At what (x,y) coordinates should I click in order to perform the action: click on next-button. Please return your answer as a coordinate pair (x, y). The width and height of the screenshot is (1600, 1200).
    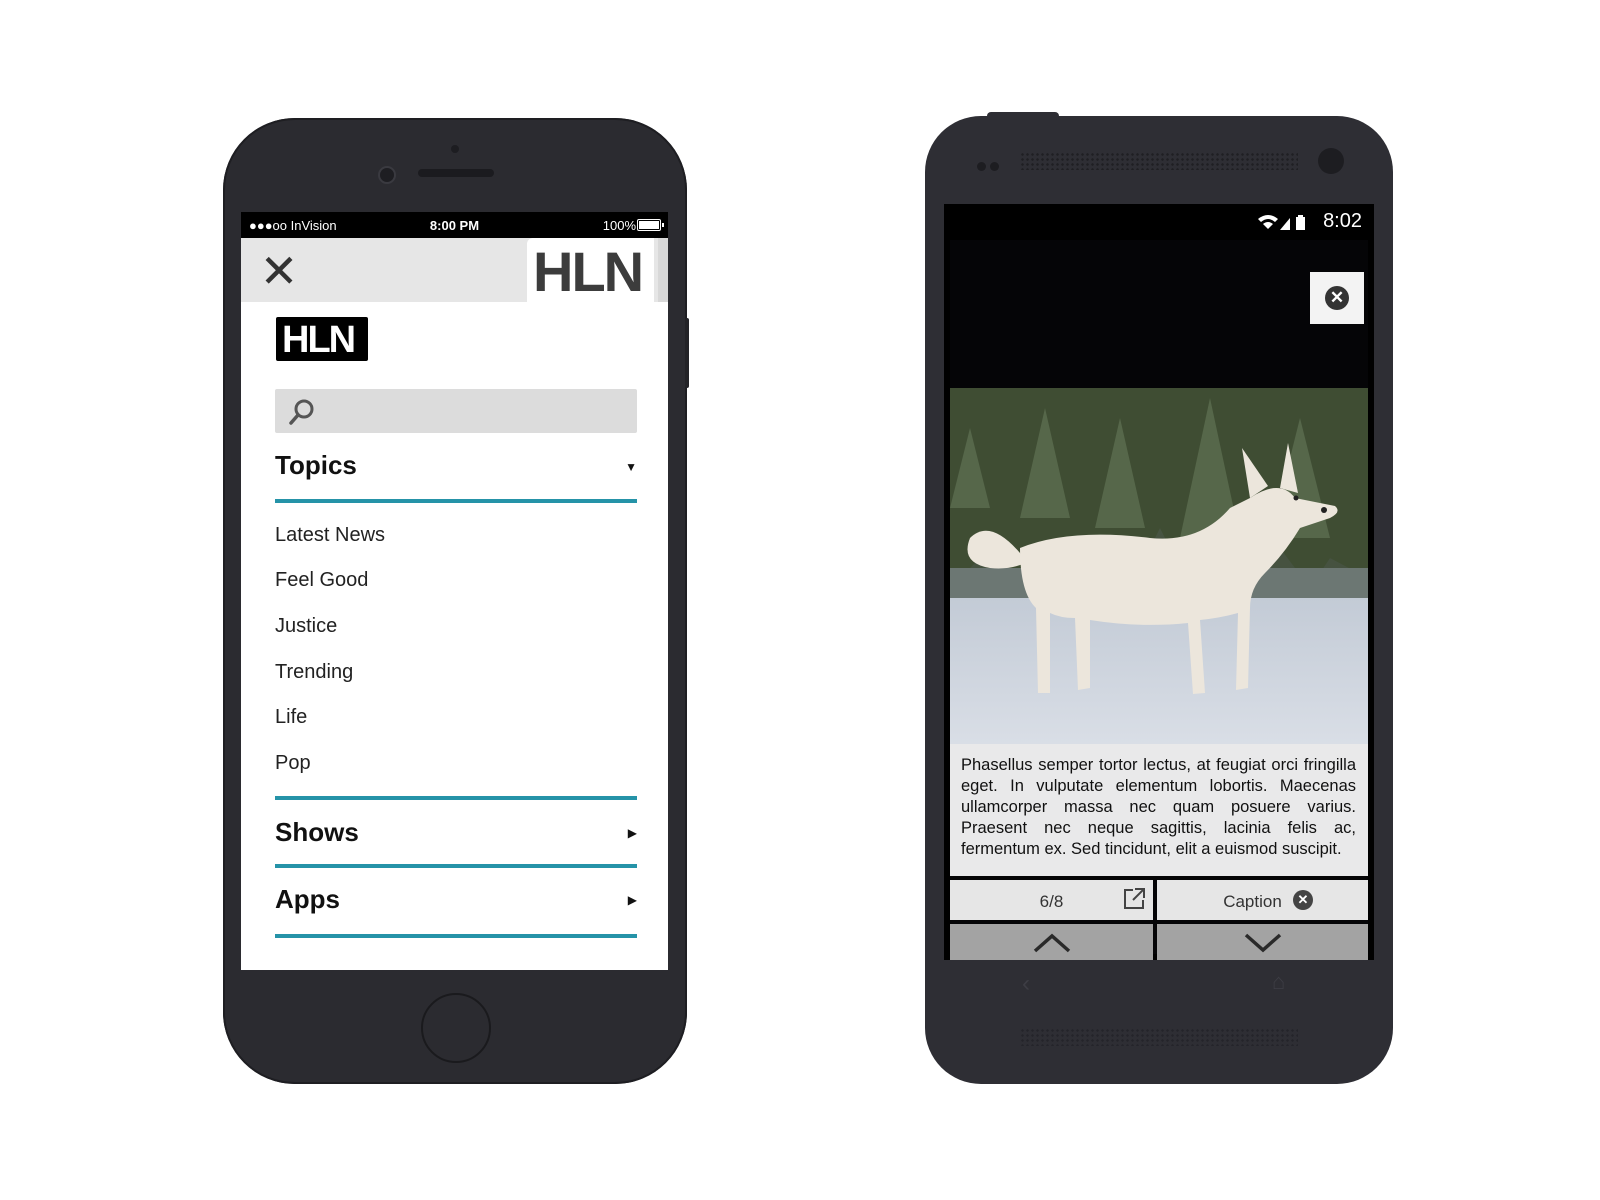
    Looking at the image, I should click on (1262, 942).